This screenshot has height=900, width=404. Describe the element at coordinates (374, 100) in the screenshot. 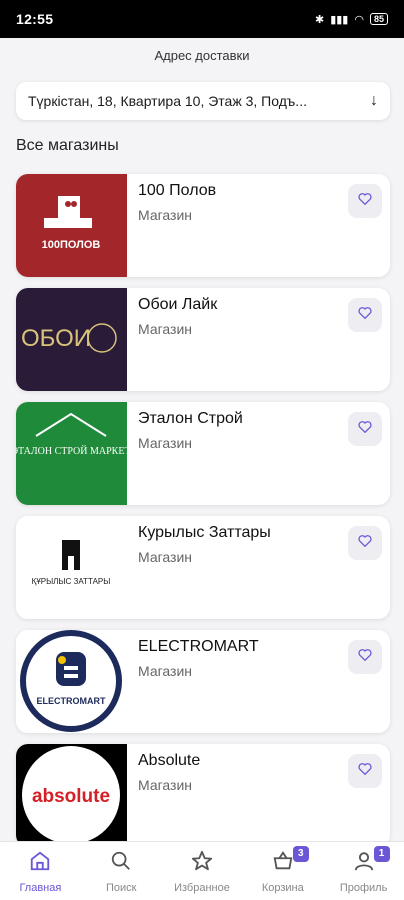

I see `arrow-down-icon: ↓` at that location.